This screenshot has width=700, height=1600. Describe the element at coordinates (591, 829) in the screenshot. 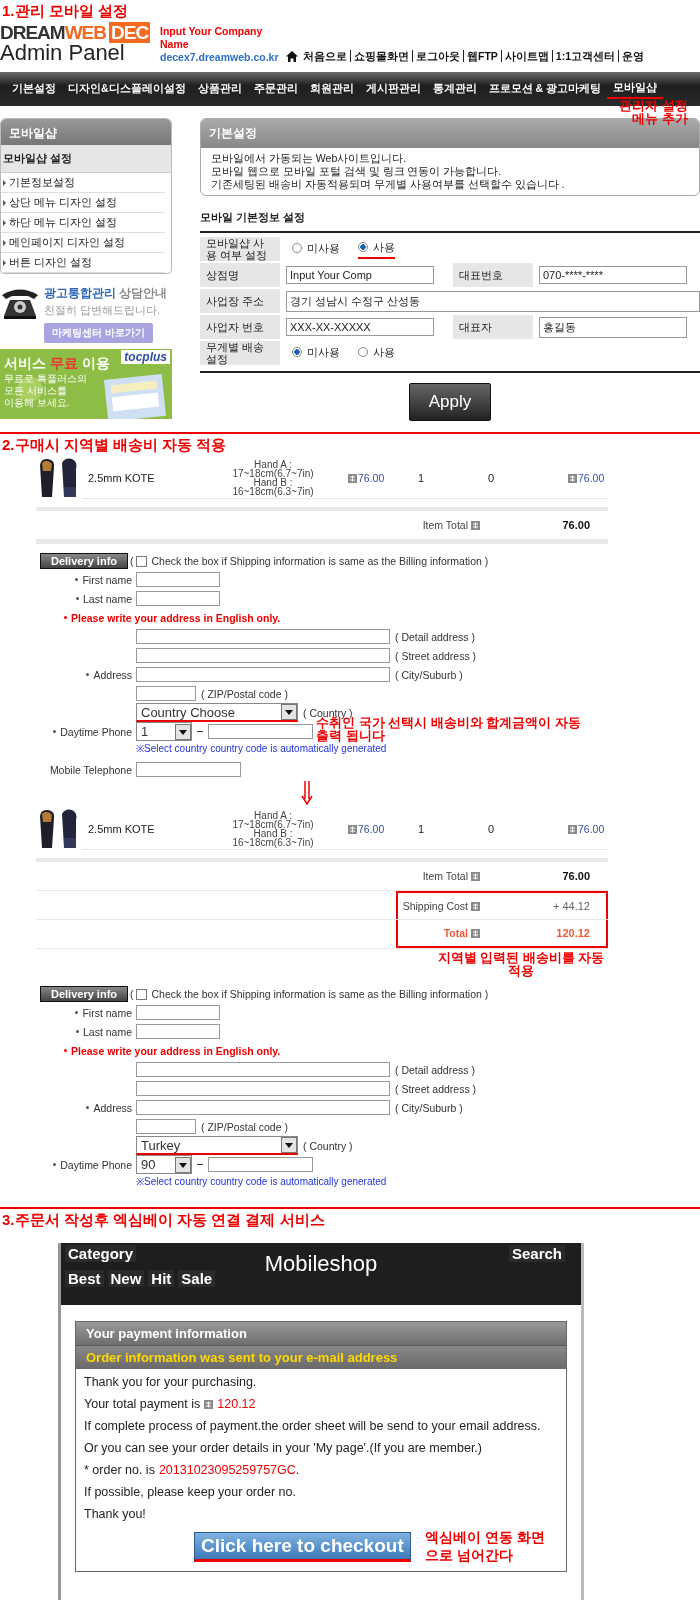

I see `line-total: 76.00` at that location.